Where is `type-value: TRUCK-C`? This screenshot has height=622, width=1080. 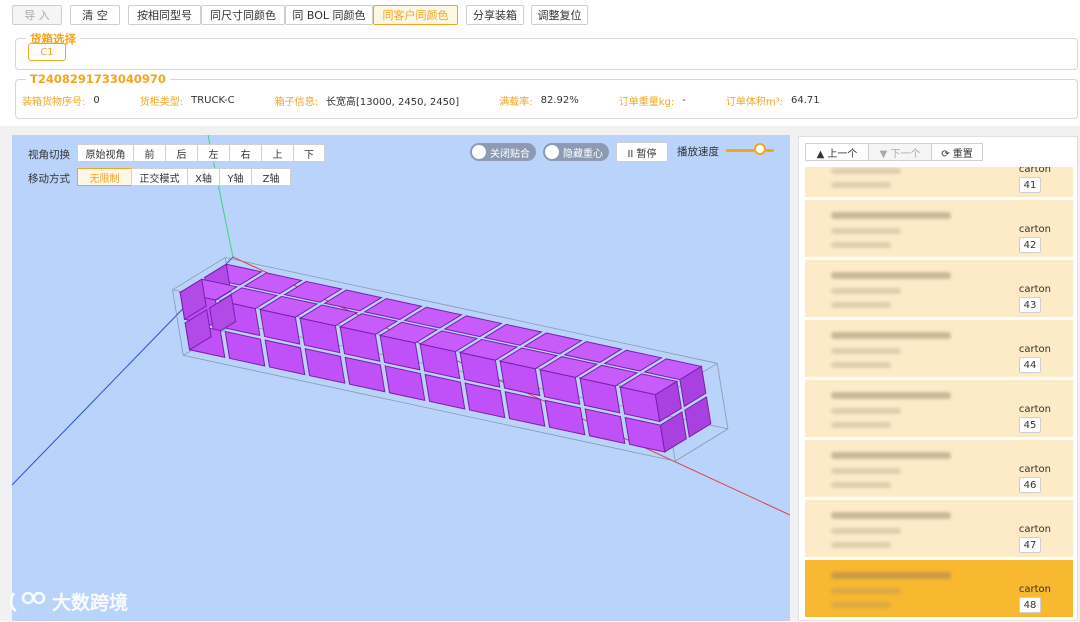
type-value: TRUCK-C is located at coordinates (213, 100).